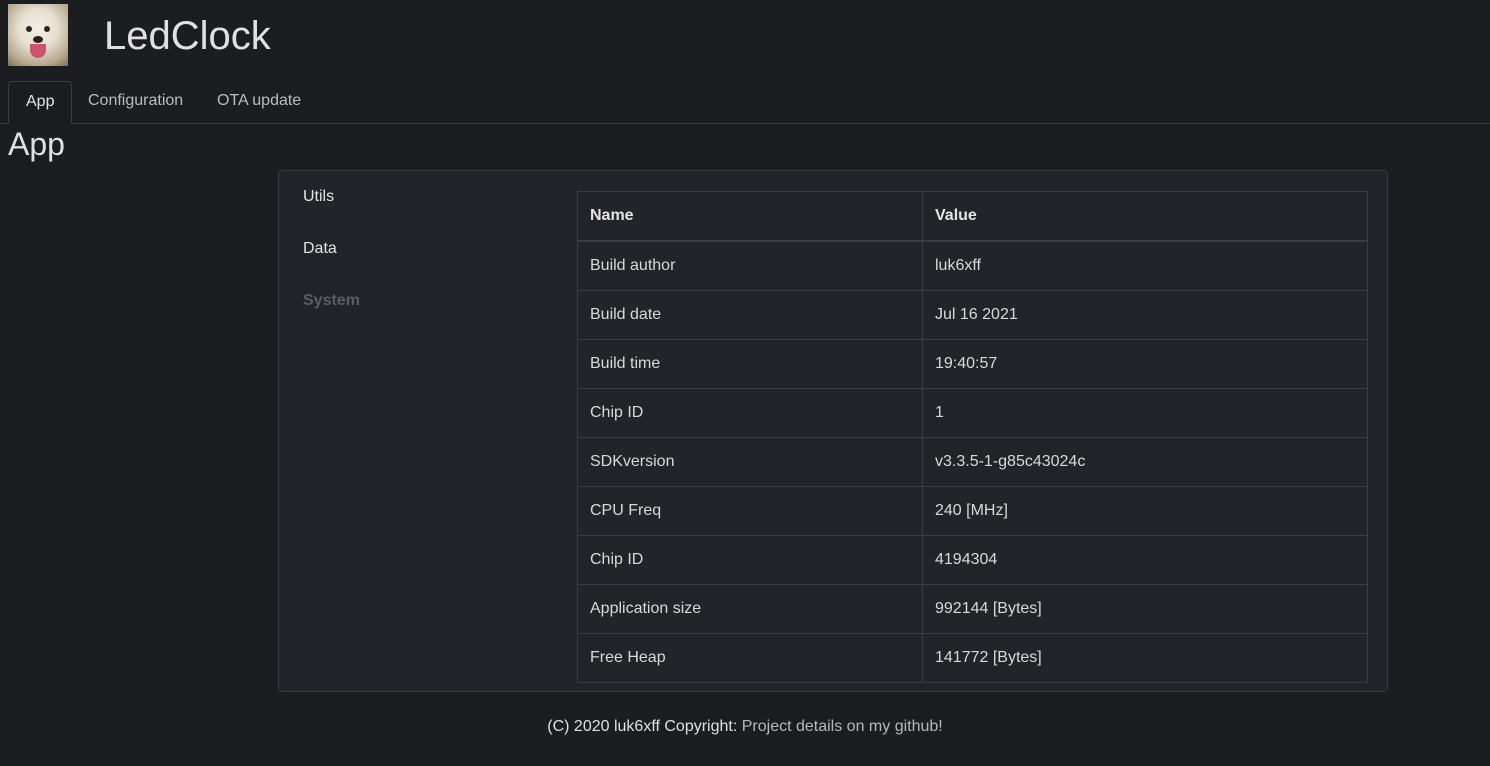 This screenshot has height=766, width=1490. Describe the element at coordinates (745, 102) in the screenshot. I see `tab-bar: App Configuration OTA update` at that location.